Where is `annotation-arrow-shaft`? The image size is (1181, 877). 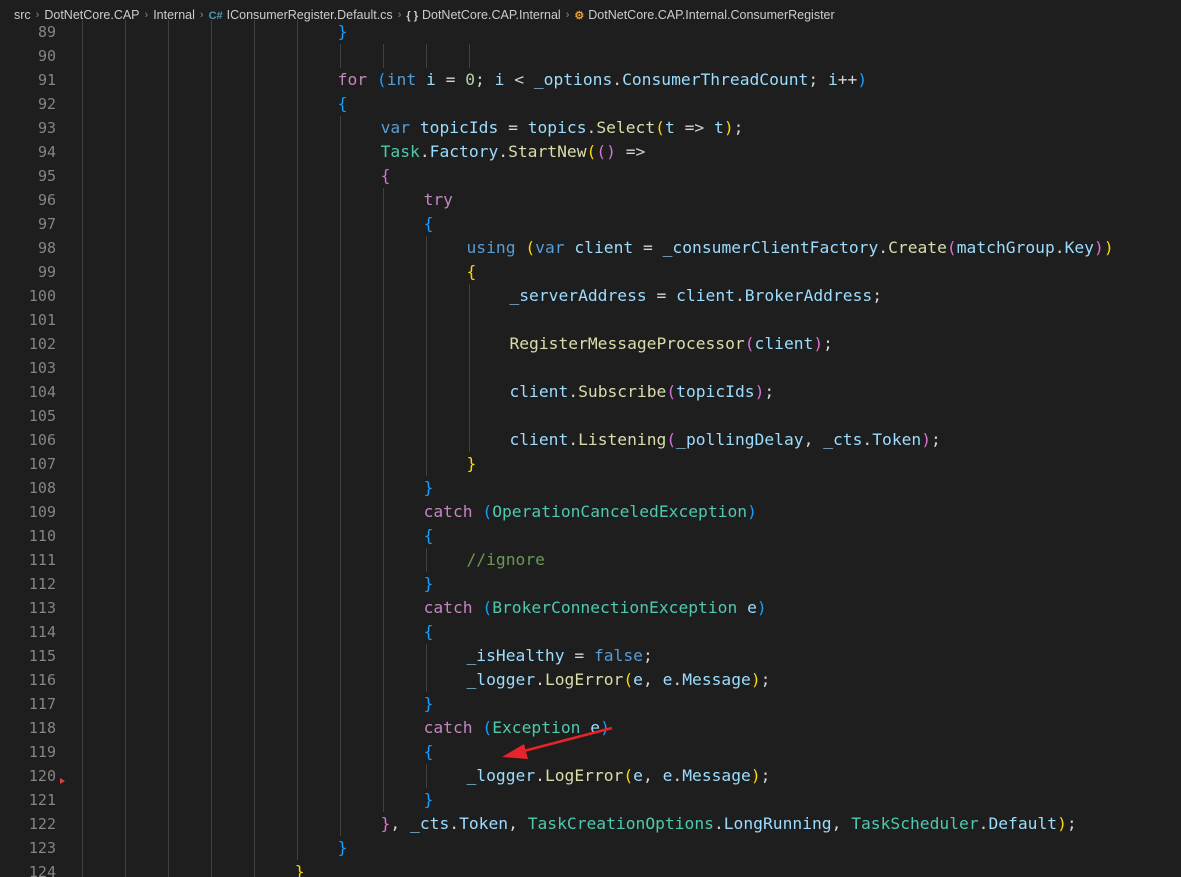
annotation-arrow-shaft is located at coordinates (566, 740).